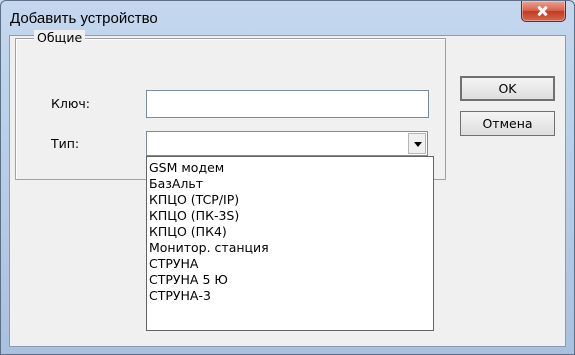 The width and height of the screenshot is (575, 355). Describe the element at coordinates (290, 296) in the screenshot. I see `list-item: СТРУНА-3` at that location.